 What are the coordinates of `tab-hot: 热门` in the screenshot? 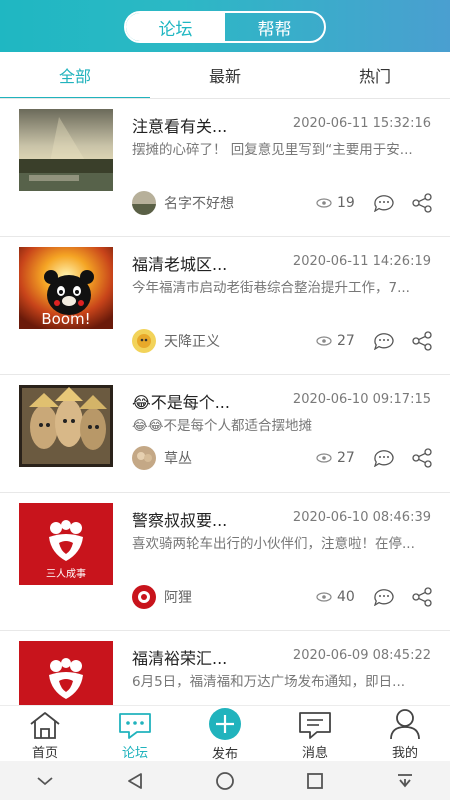 It's located at (375, 75).